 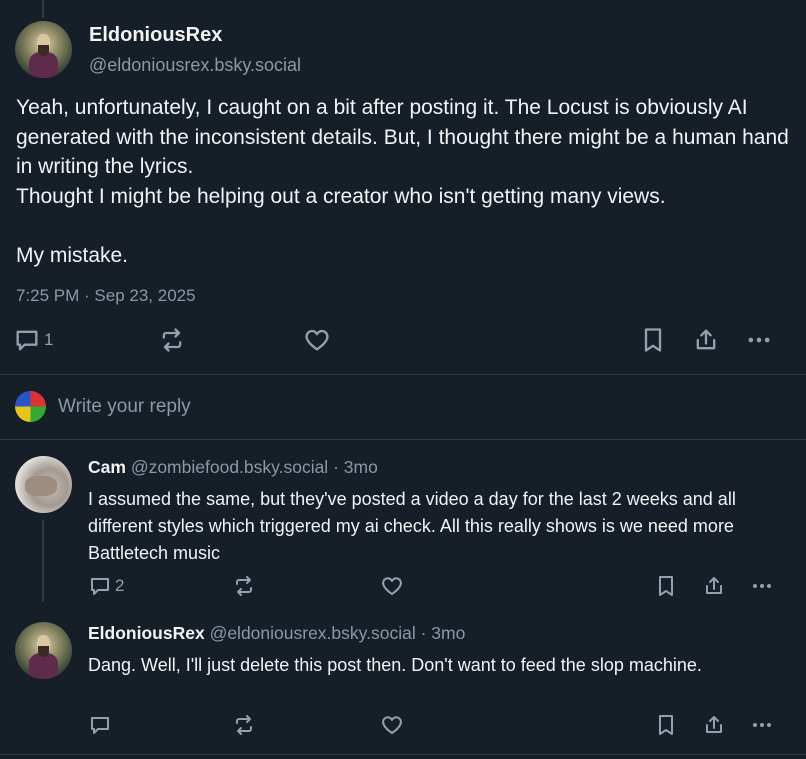 What do you see at coordinates (155, 35) in the screenshot?
I see `author-display-name: EldoniousRex` at bounding box center [155, 35].